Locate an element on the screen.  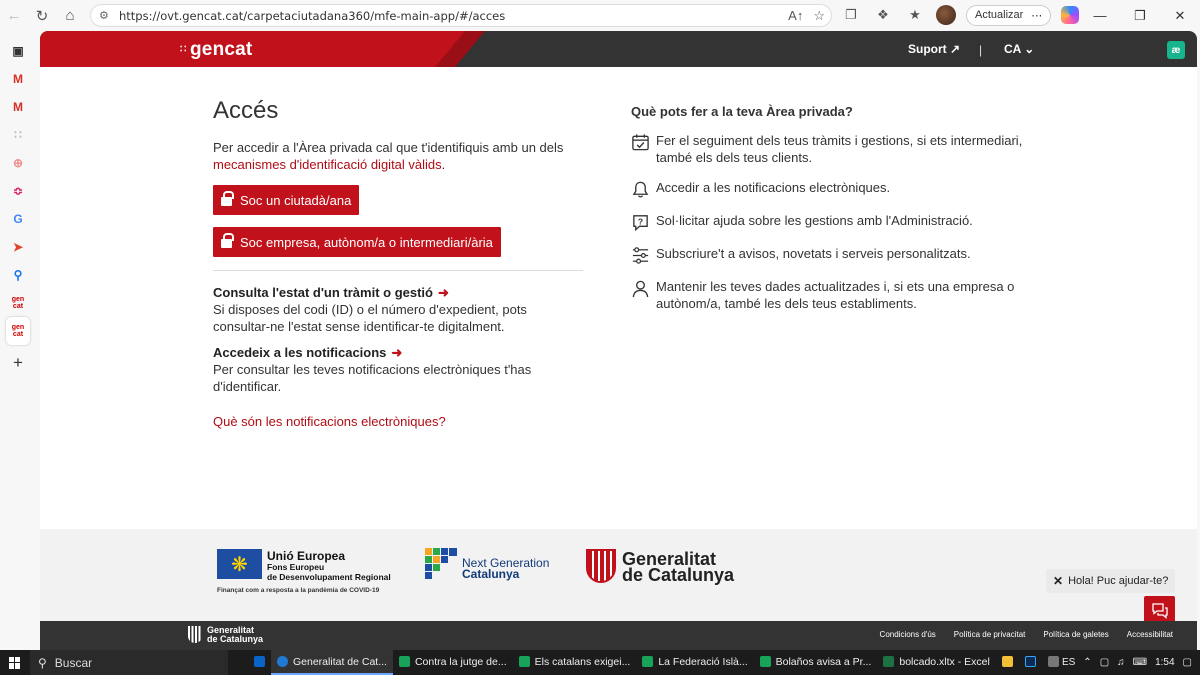
input-language: ES is located at coordinates (1068, 662).